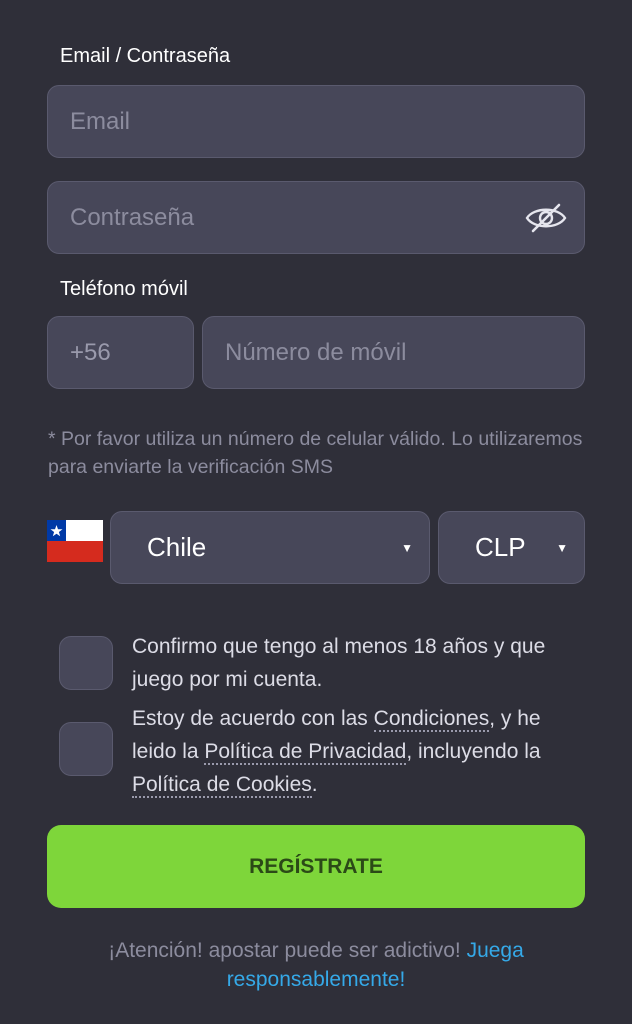 The image size is (632, 1024). I want to click on chile-flag-icon, so click(75, 541).